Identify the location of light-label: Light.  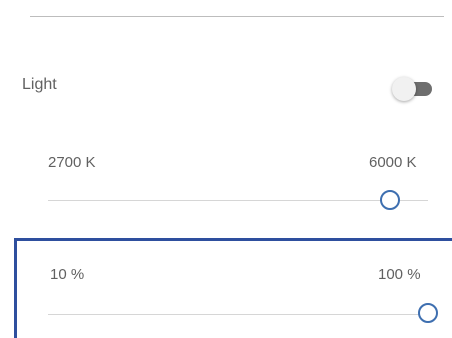
(39, 84).